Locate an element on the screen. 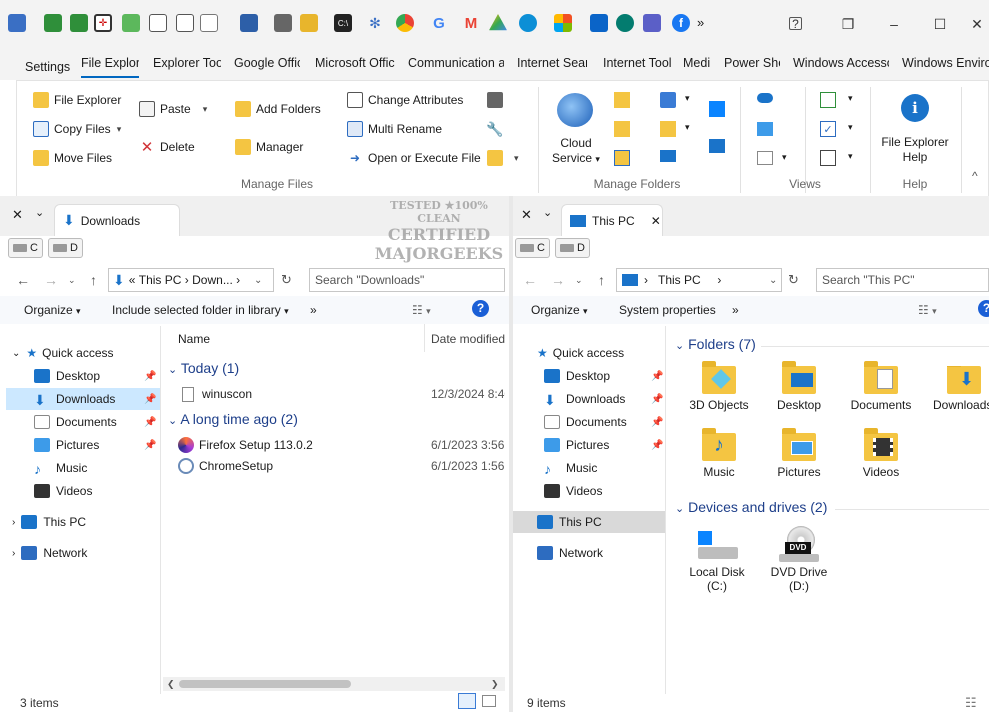 The width and height of the screenshot is (989, 712). file-row: ChromeSetup 6/1/2023 1:56 is located at coordinates (341, 466).